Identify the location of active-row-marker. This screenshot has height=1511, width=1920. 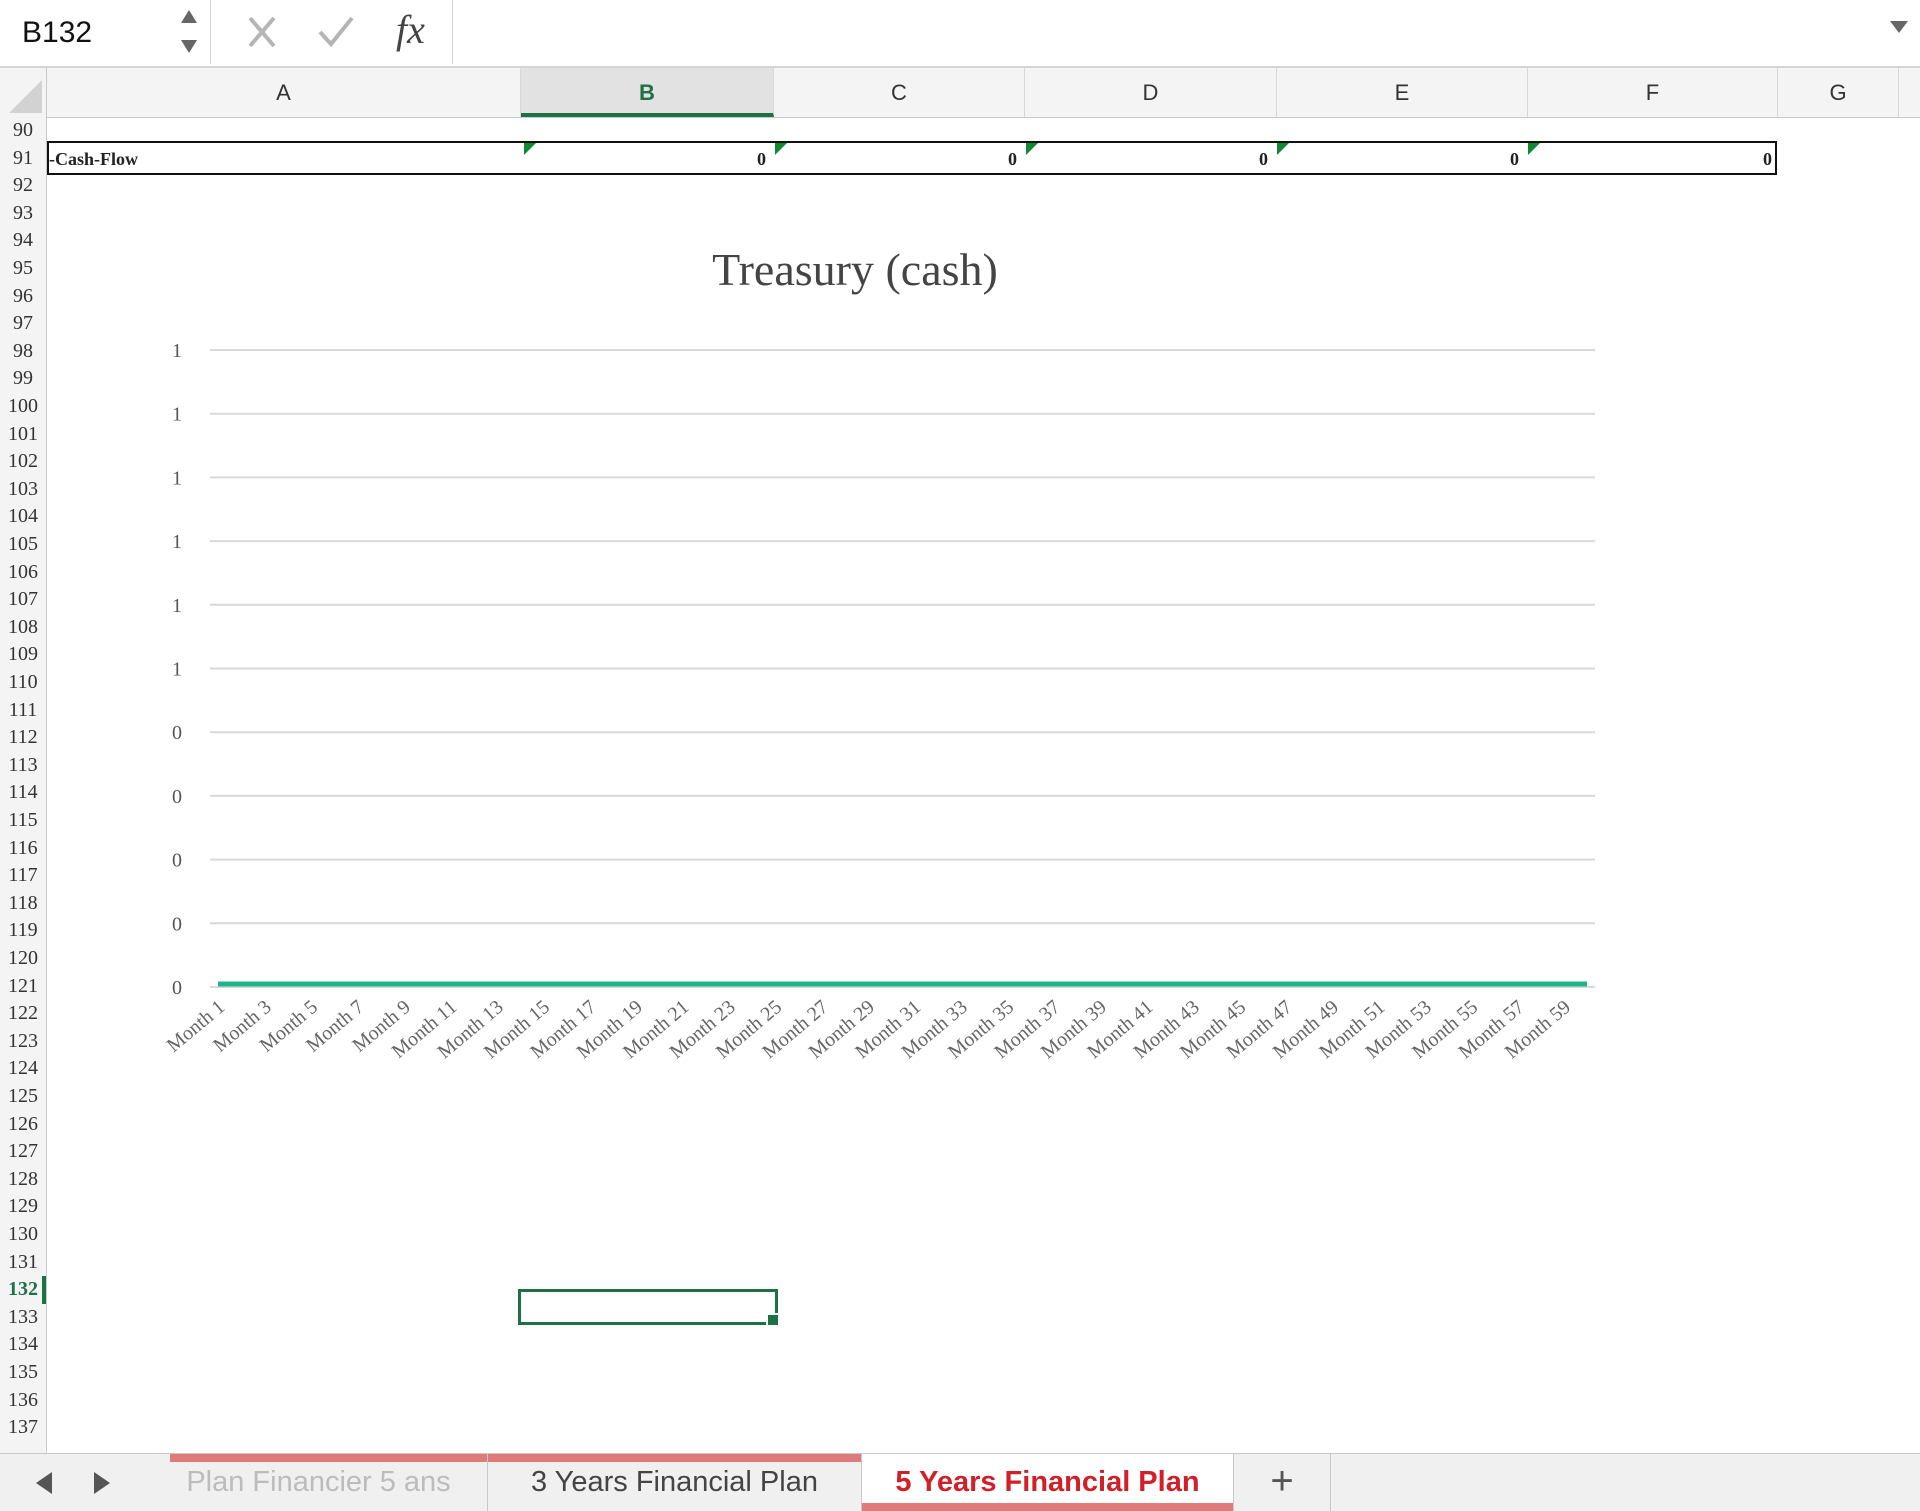
(44, 1290).